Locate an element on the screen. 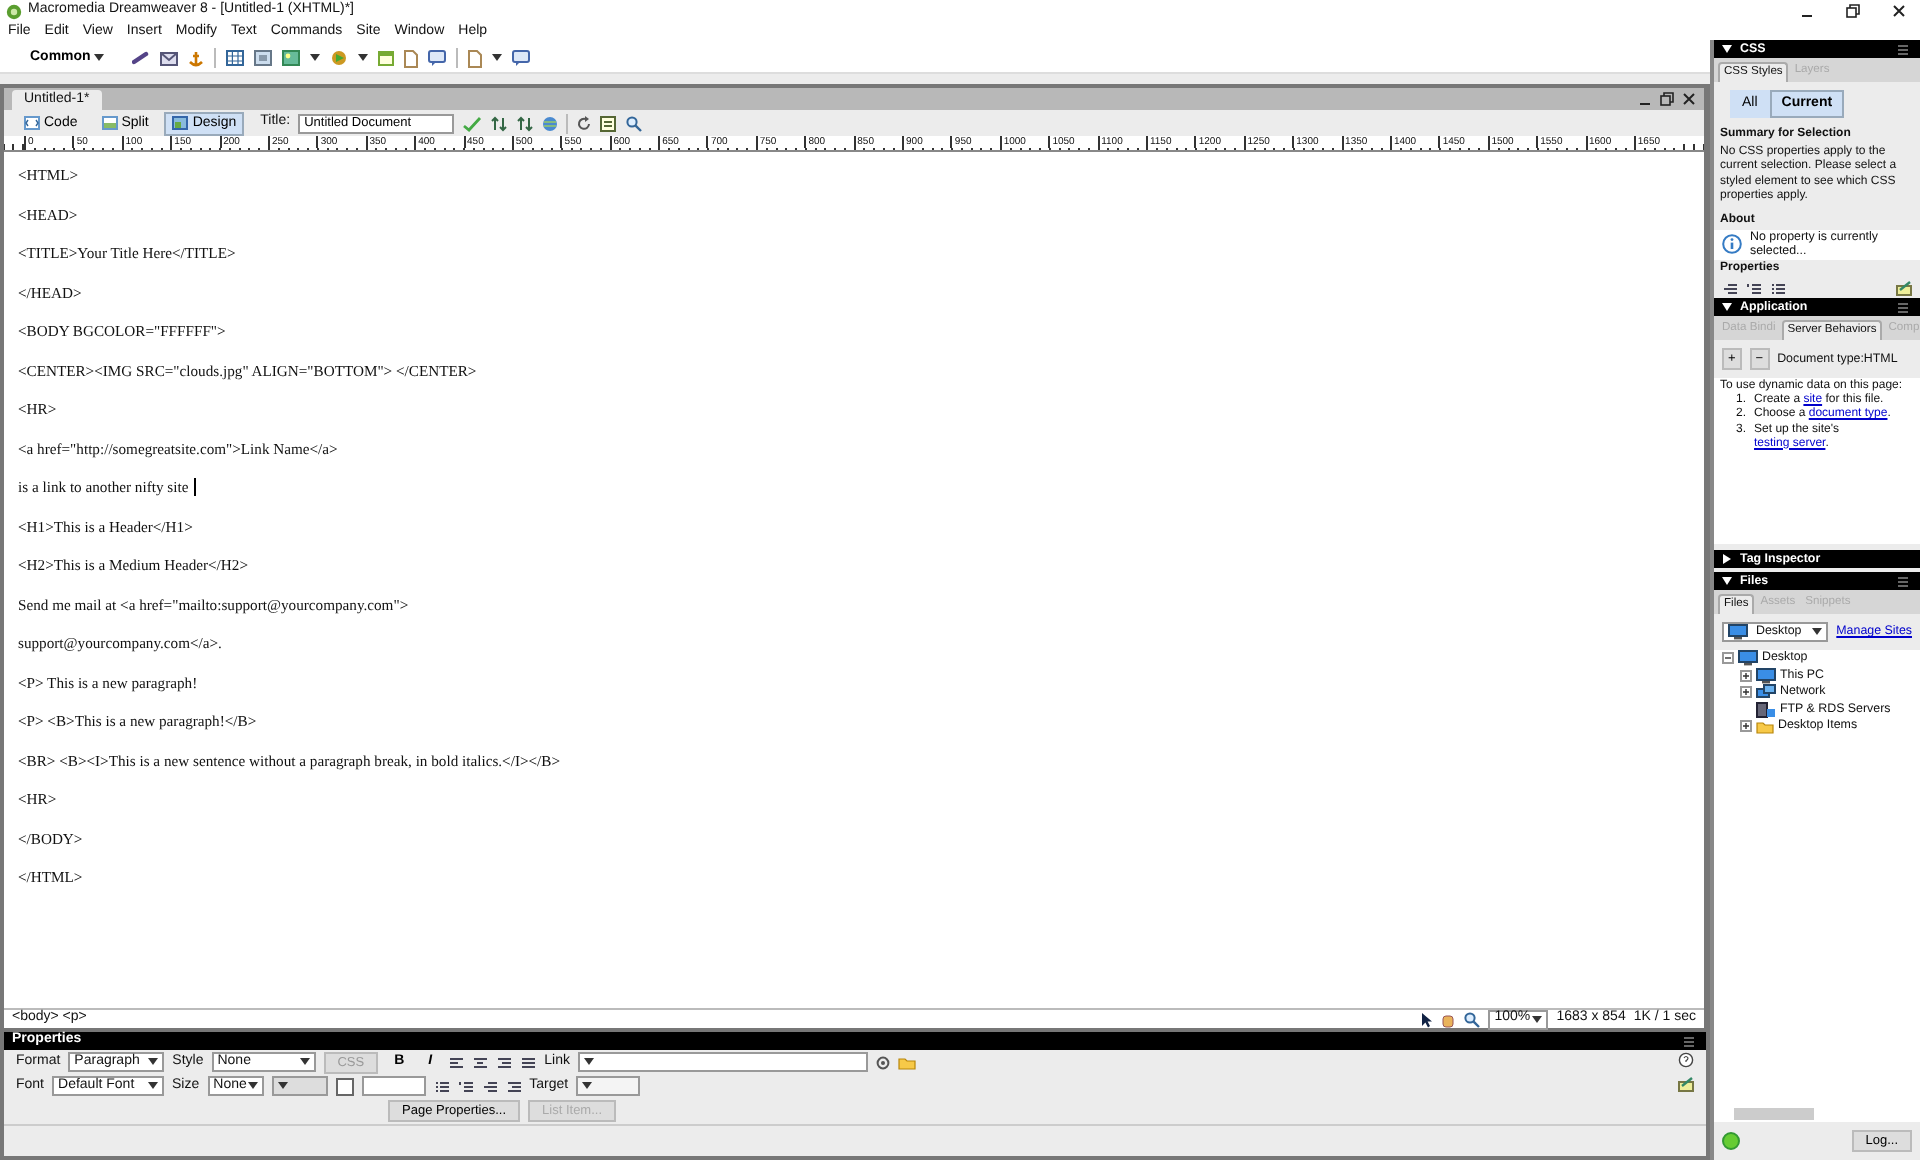  link-field is located at coordinates (722, 1062).